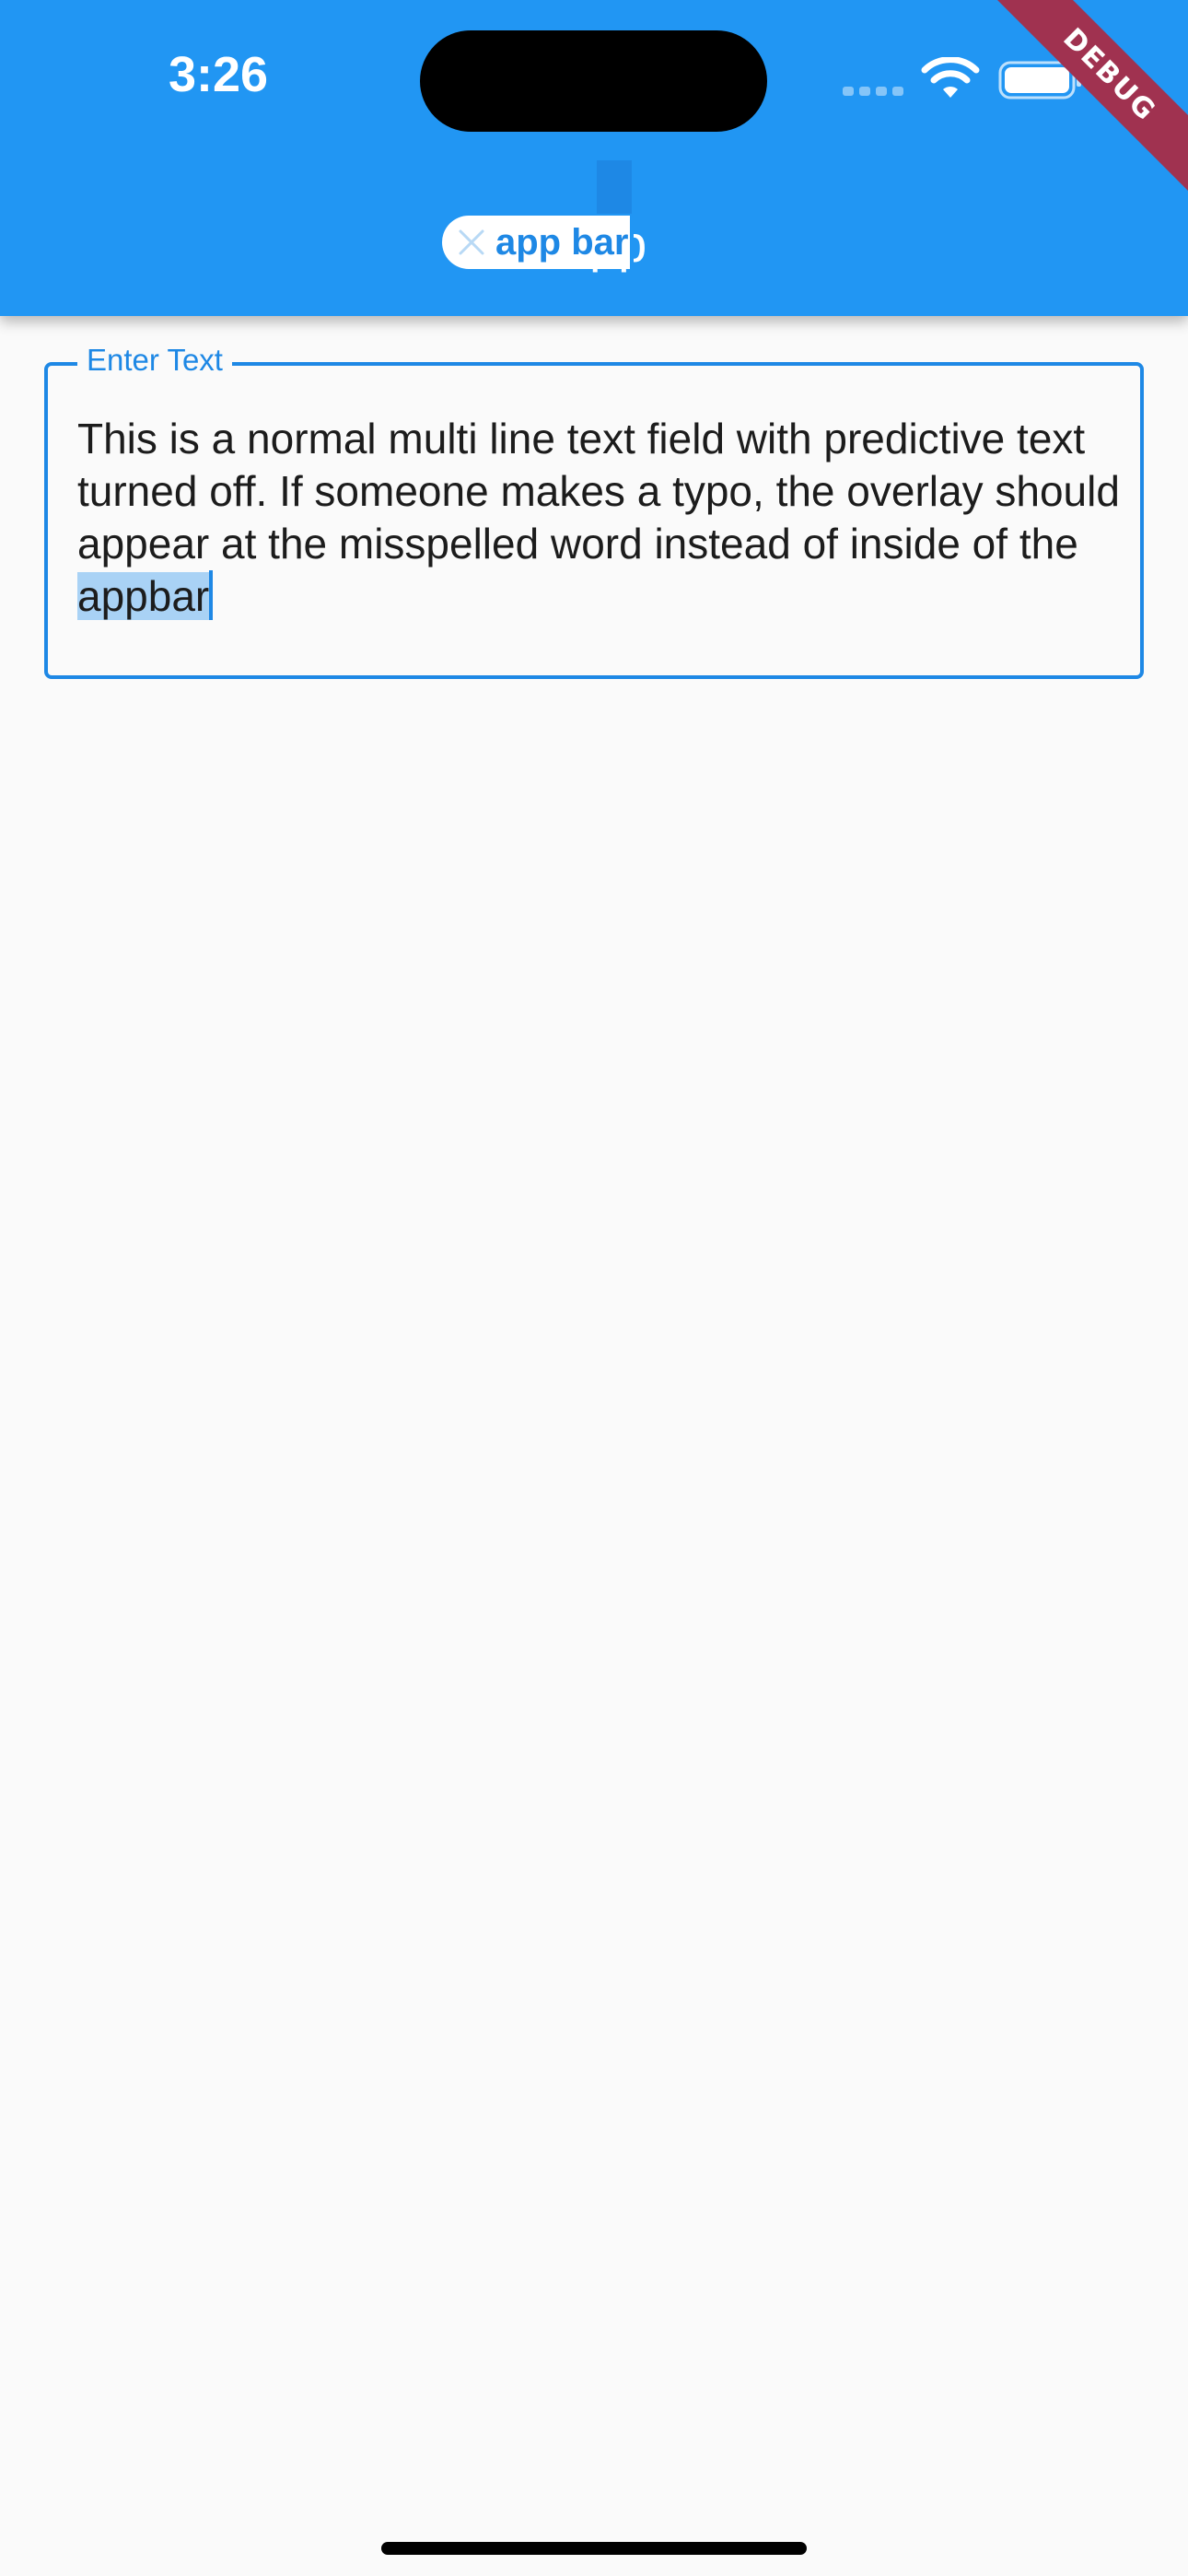  I want to click on text-caret, so click(211, 595).